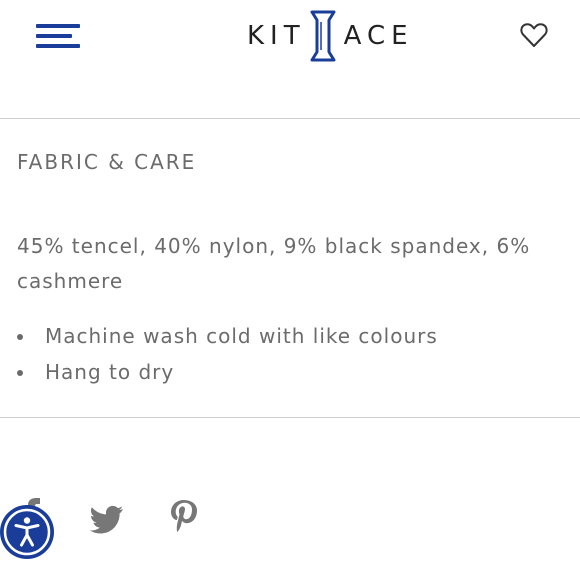 The image size is (580, 580). I want to click on hamburger-menu-icon, so click(58, 37).